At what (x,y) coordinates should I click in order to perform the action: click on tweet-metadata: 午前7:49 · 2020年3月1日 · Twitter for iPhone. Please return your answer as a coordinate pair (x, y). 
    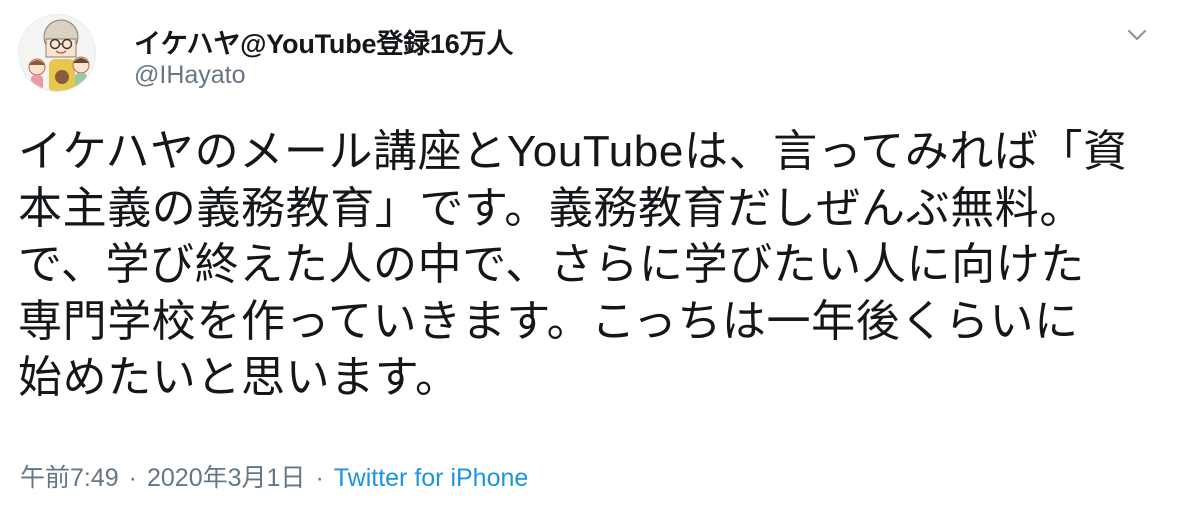
    Looking at the image, I should click on (274, 476).